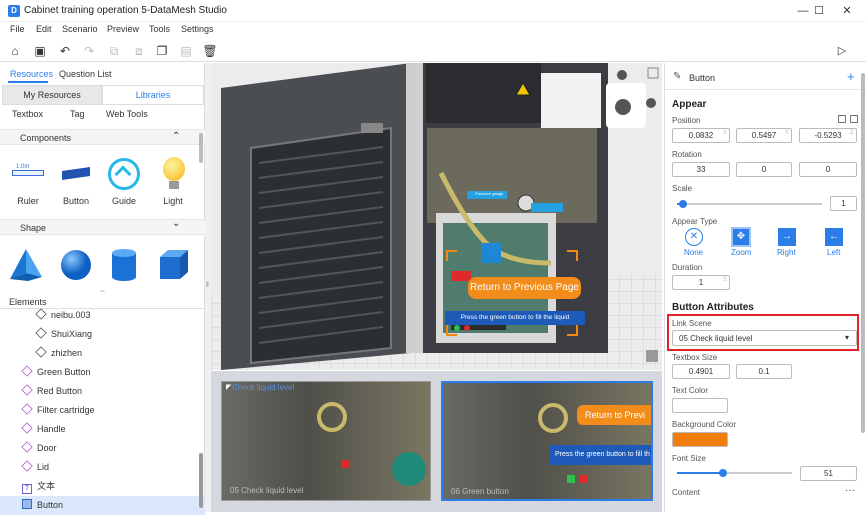 The height and width of the screenshot is (515, 866). I want to click on redo-icon: ↷, so click(89, 51).